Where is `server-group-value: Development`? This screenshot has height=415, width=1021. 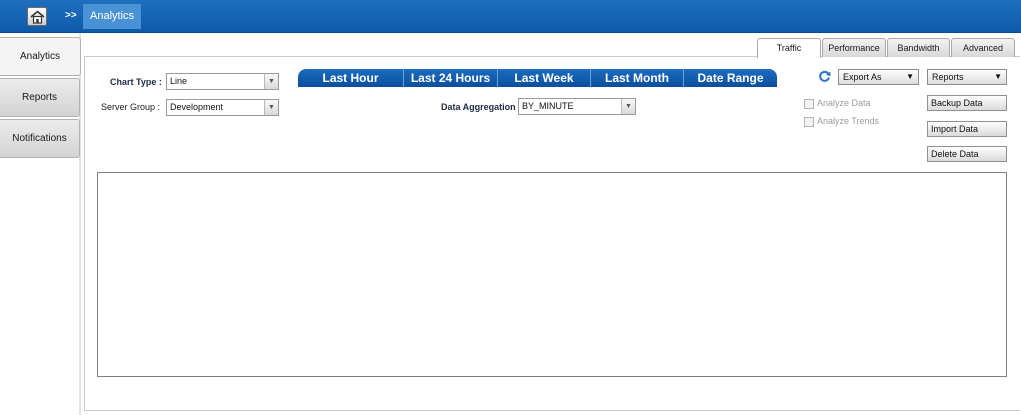
server-group-value: Development is located at coordinates (197, 107).